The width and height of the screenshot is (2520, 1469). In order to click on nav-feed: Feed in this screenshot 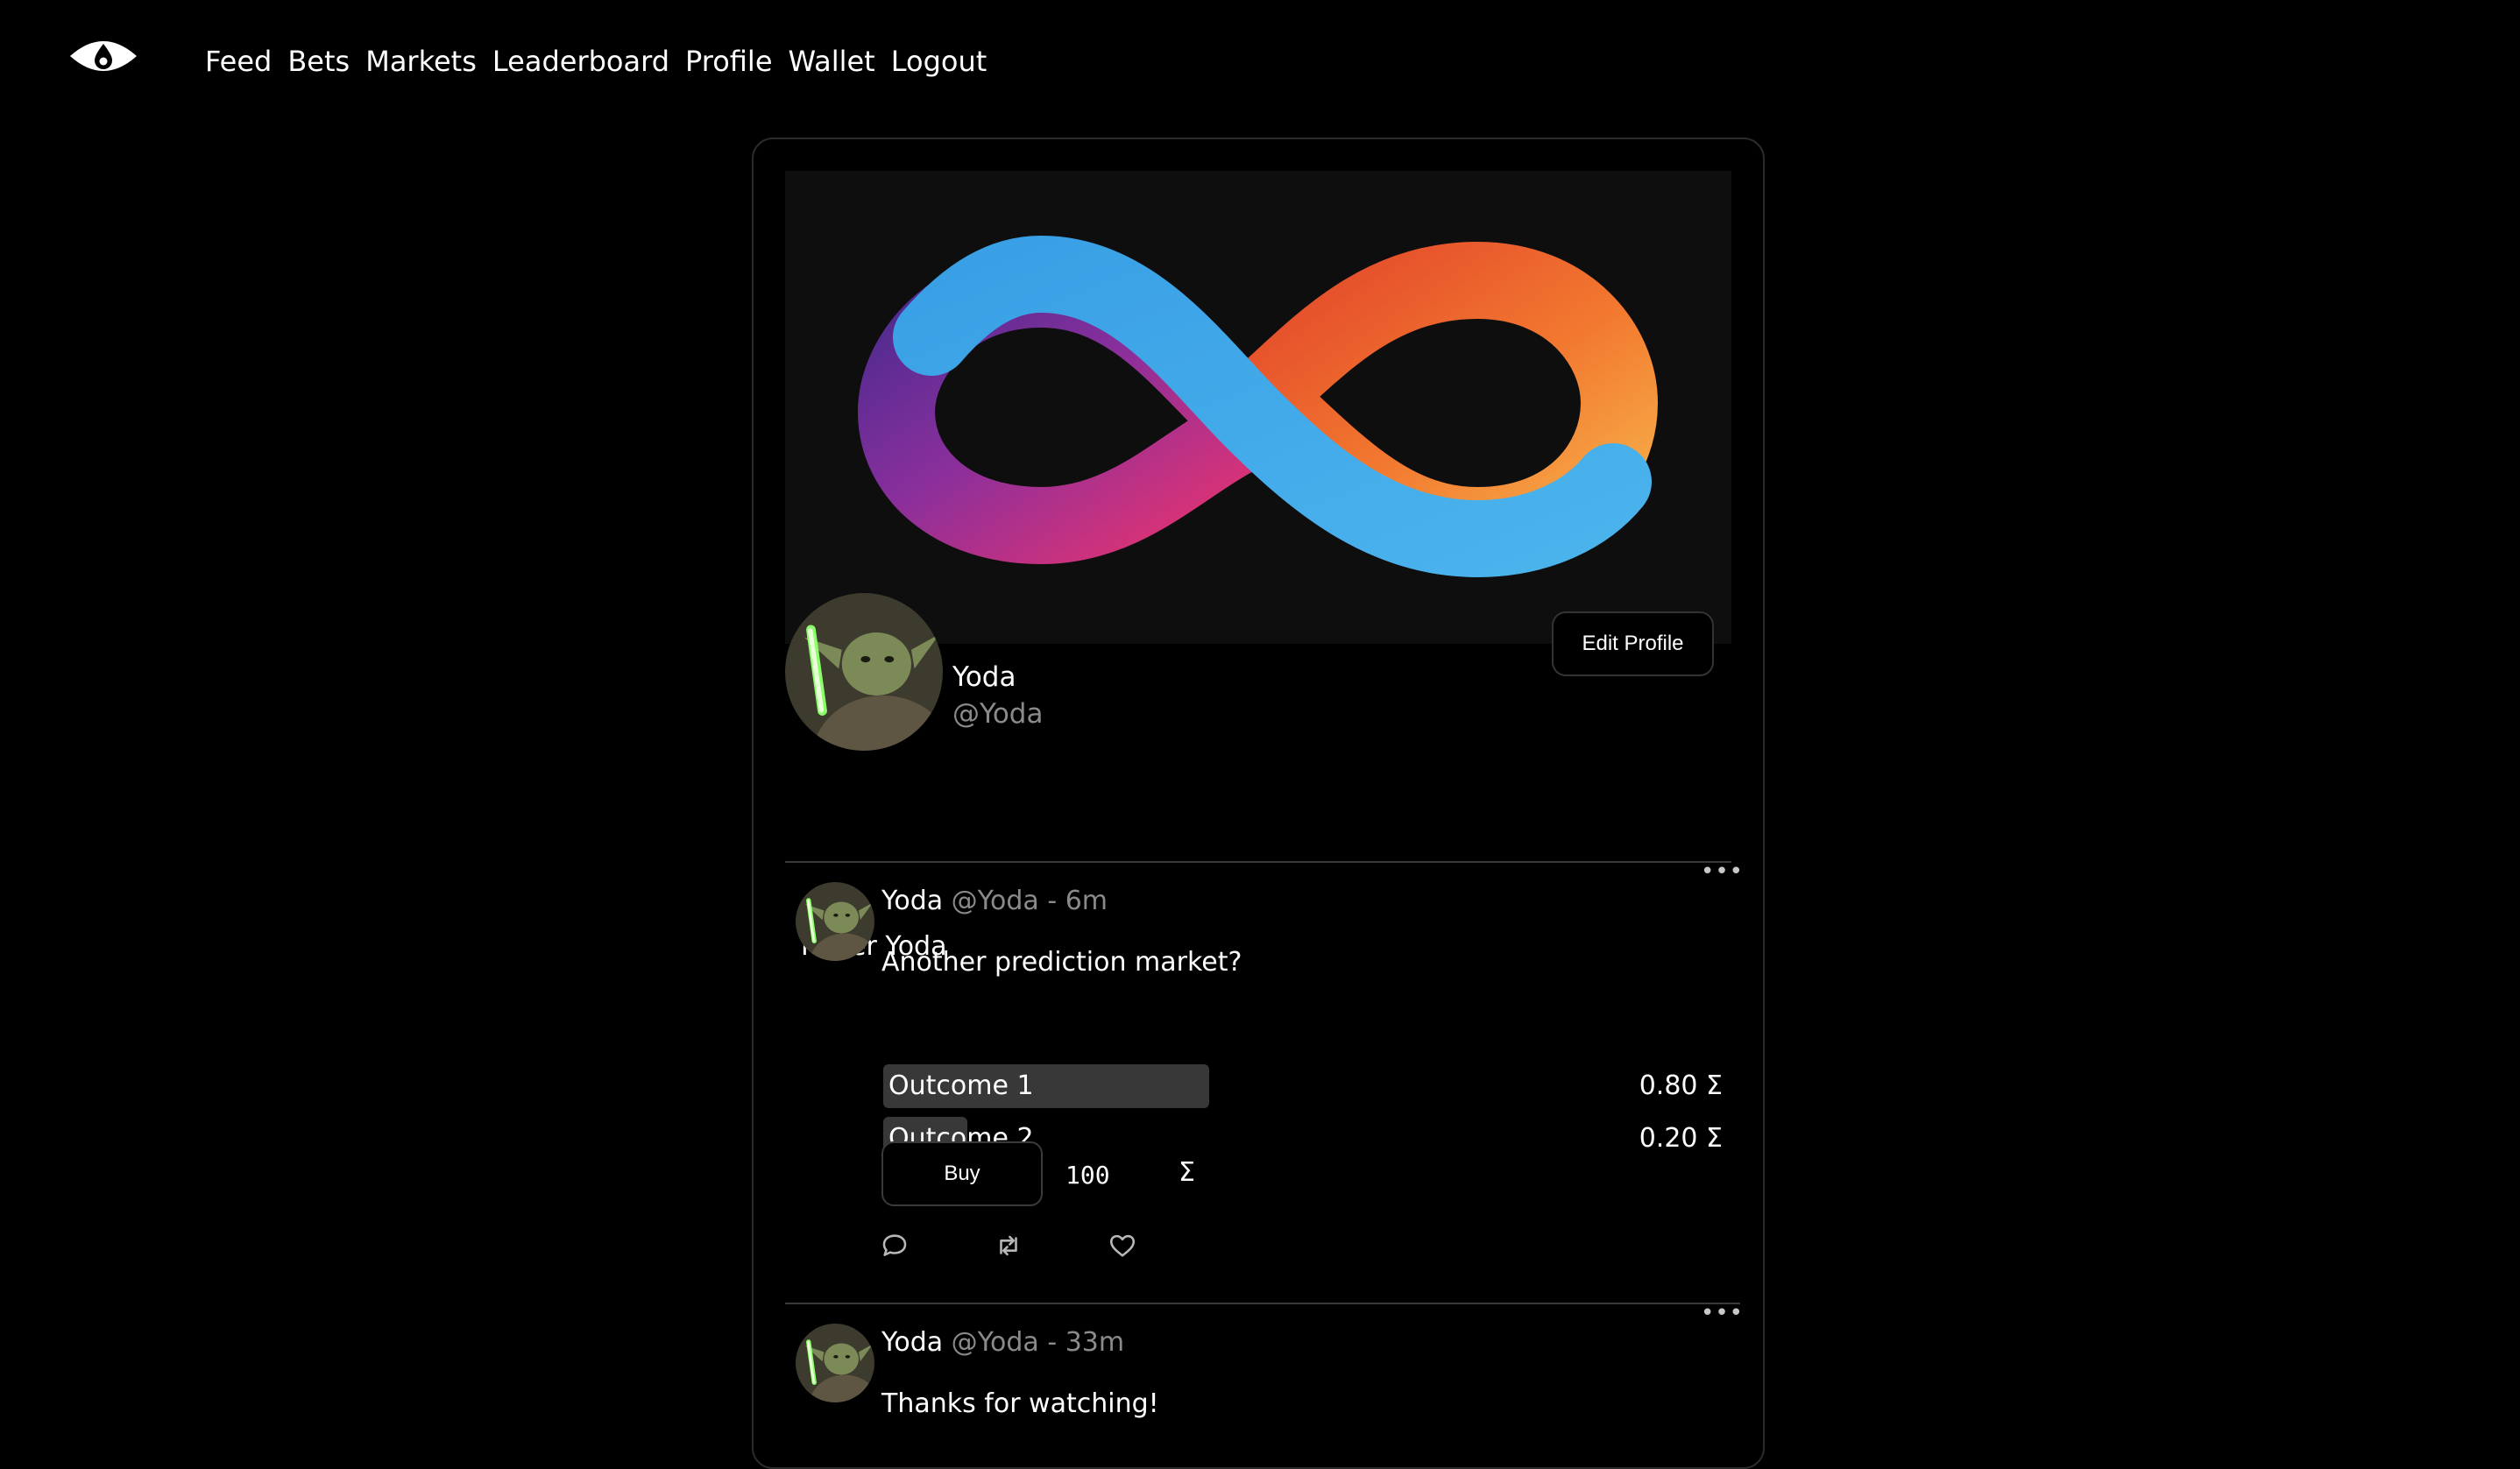, I will do `click(238, 62)`.